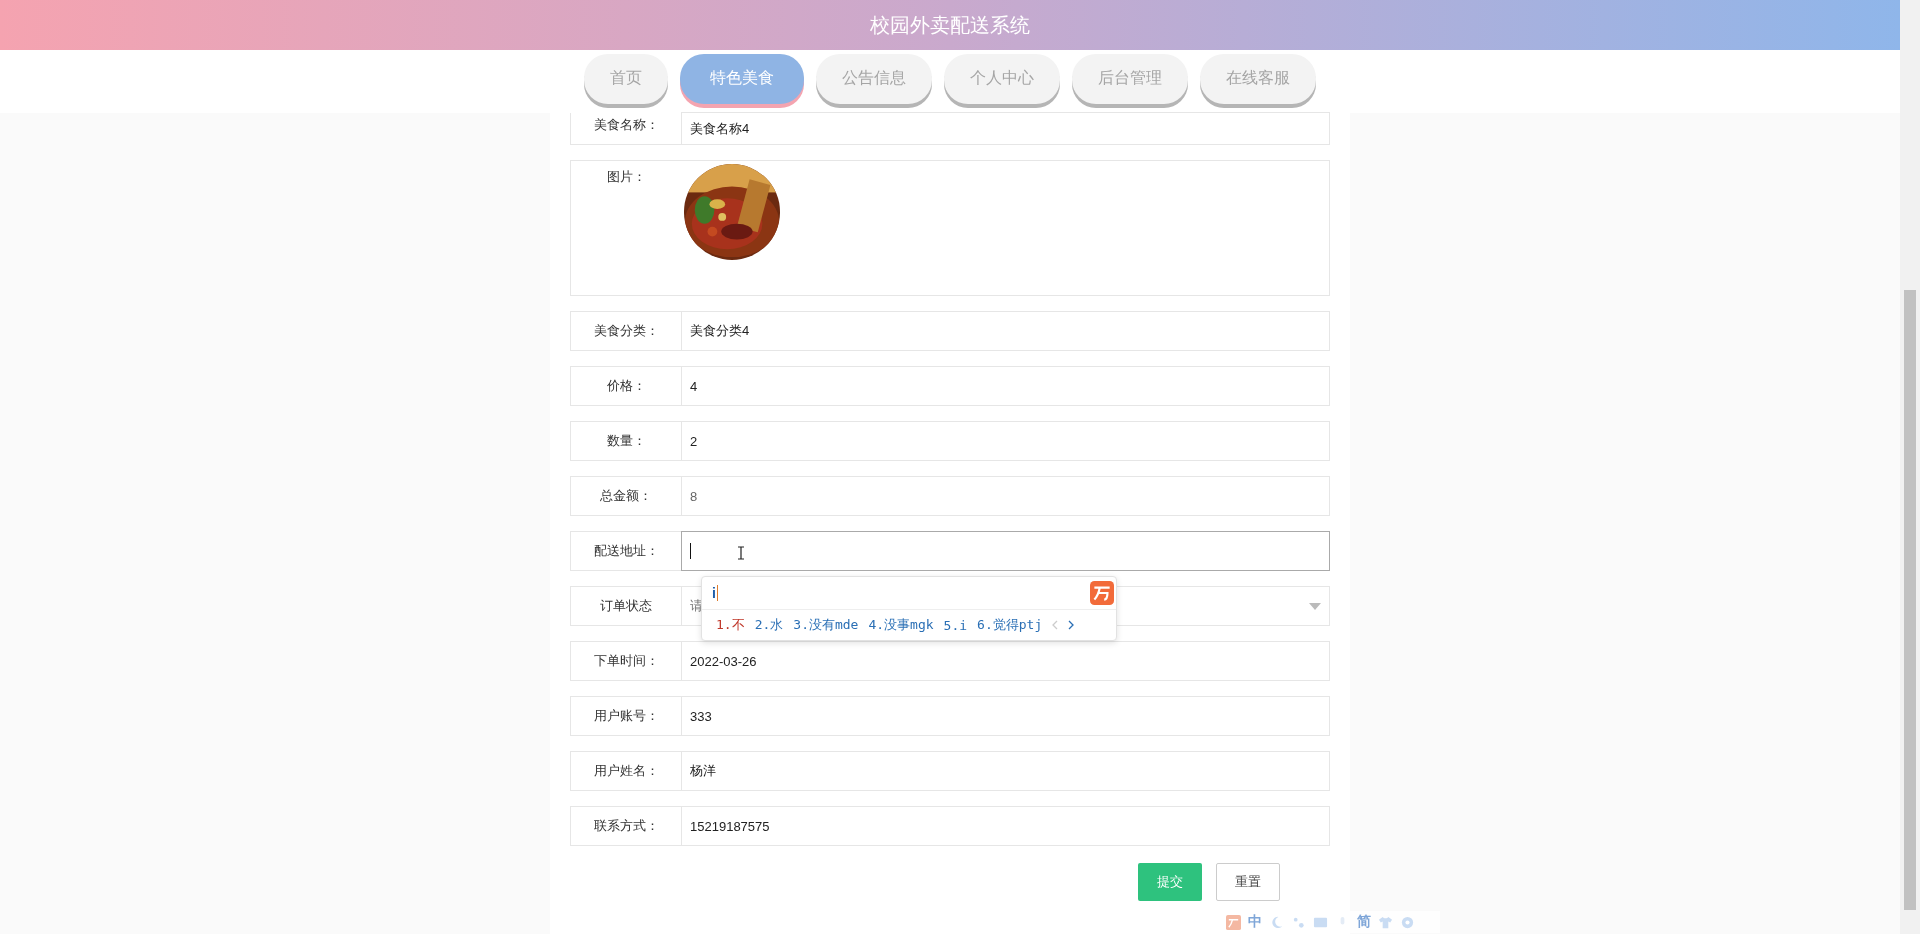  Describe the element at coordinates (1005, 128) in the screenshot. I see `input-field: 美食名称4` at that location.